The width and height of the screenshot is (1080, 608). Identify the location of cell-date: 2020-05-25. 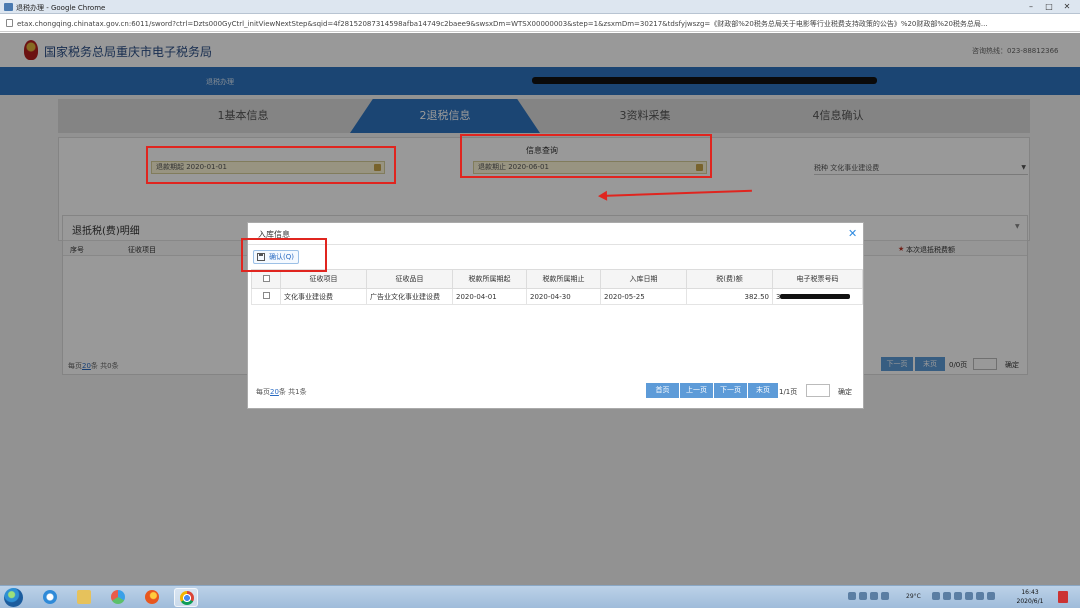
(643, 296).